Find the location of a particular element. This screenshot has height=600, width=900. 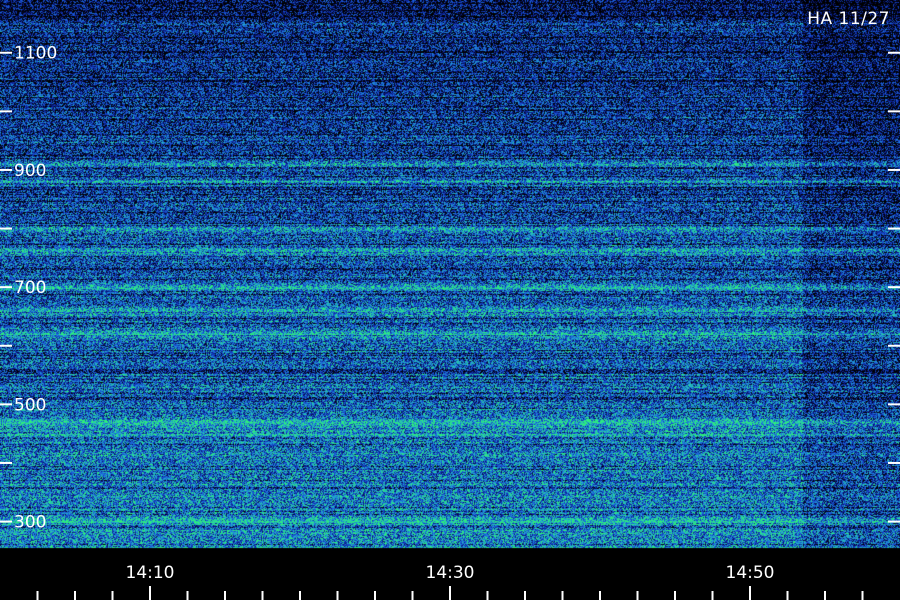

chart-title: HA 11/27 is located at coordinates (848, 19).